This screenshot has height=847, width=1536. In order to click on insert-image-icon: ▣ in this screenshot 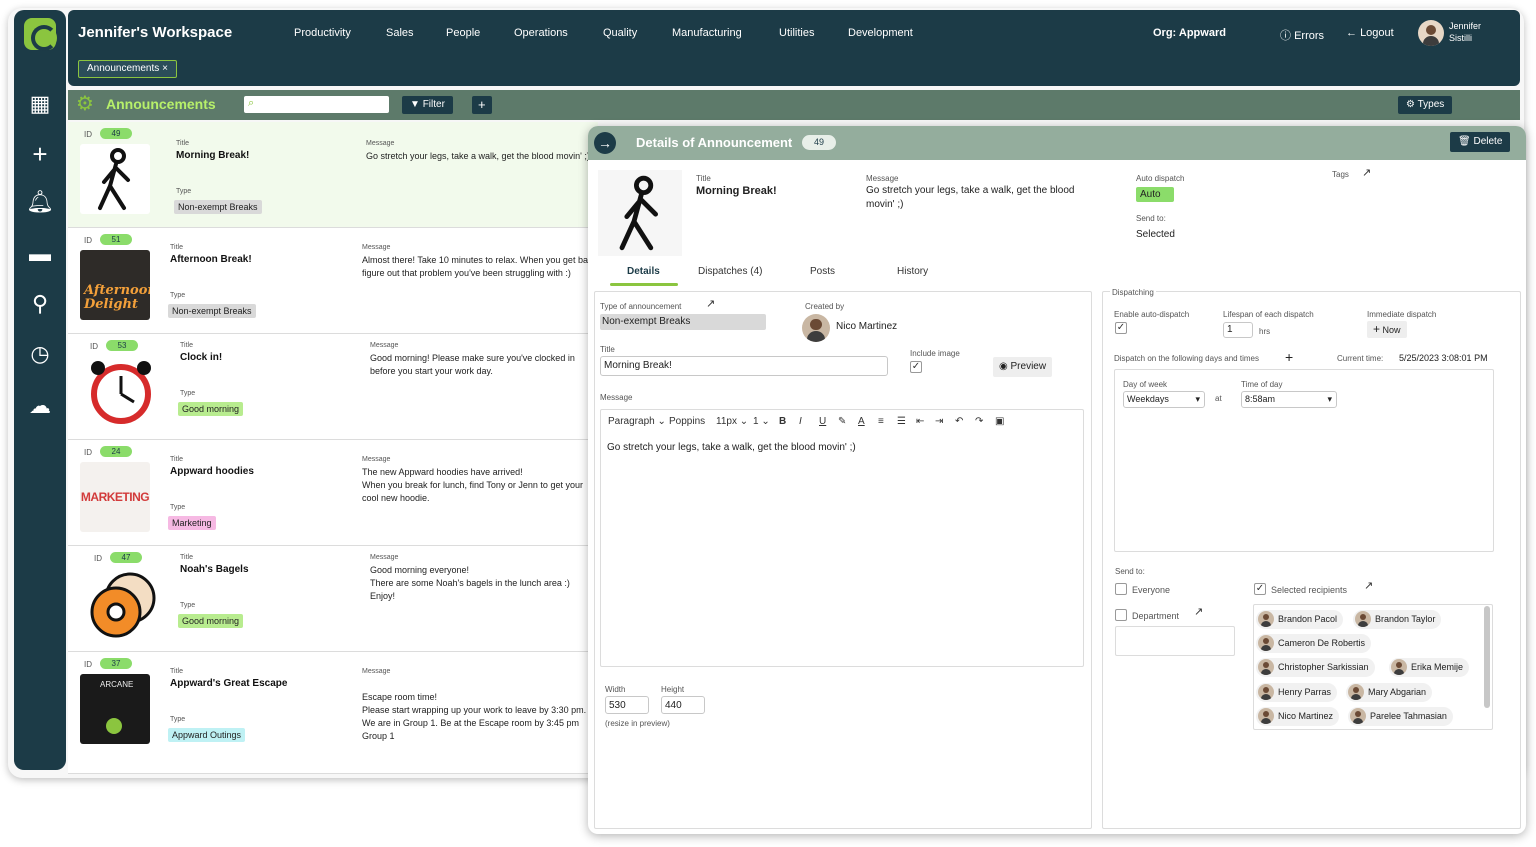, I will do `click(999, 421)`.